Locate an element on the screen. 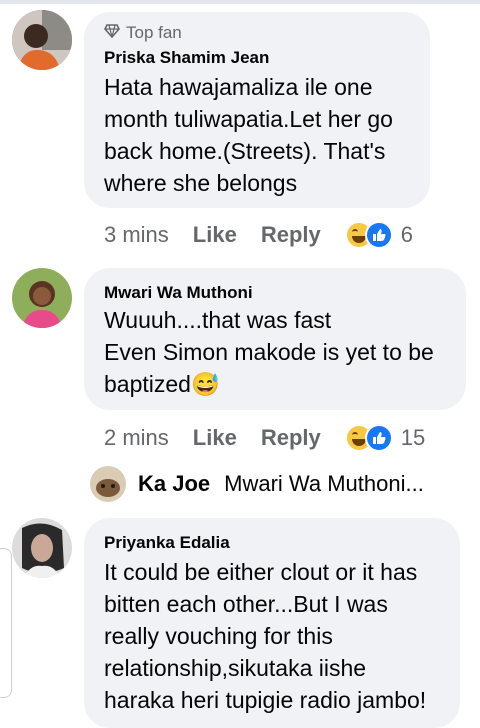  top-fan-badge: Top fan is located at coordinates (143, 33).